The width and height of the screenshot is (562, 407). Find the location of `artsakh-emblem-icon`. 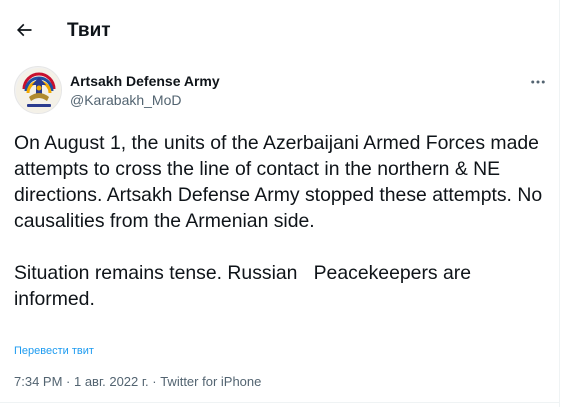

artsakh-emblem-icon is located at coordinates (38, 90).